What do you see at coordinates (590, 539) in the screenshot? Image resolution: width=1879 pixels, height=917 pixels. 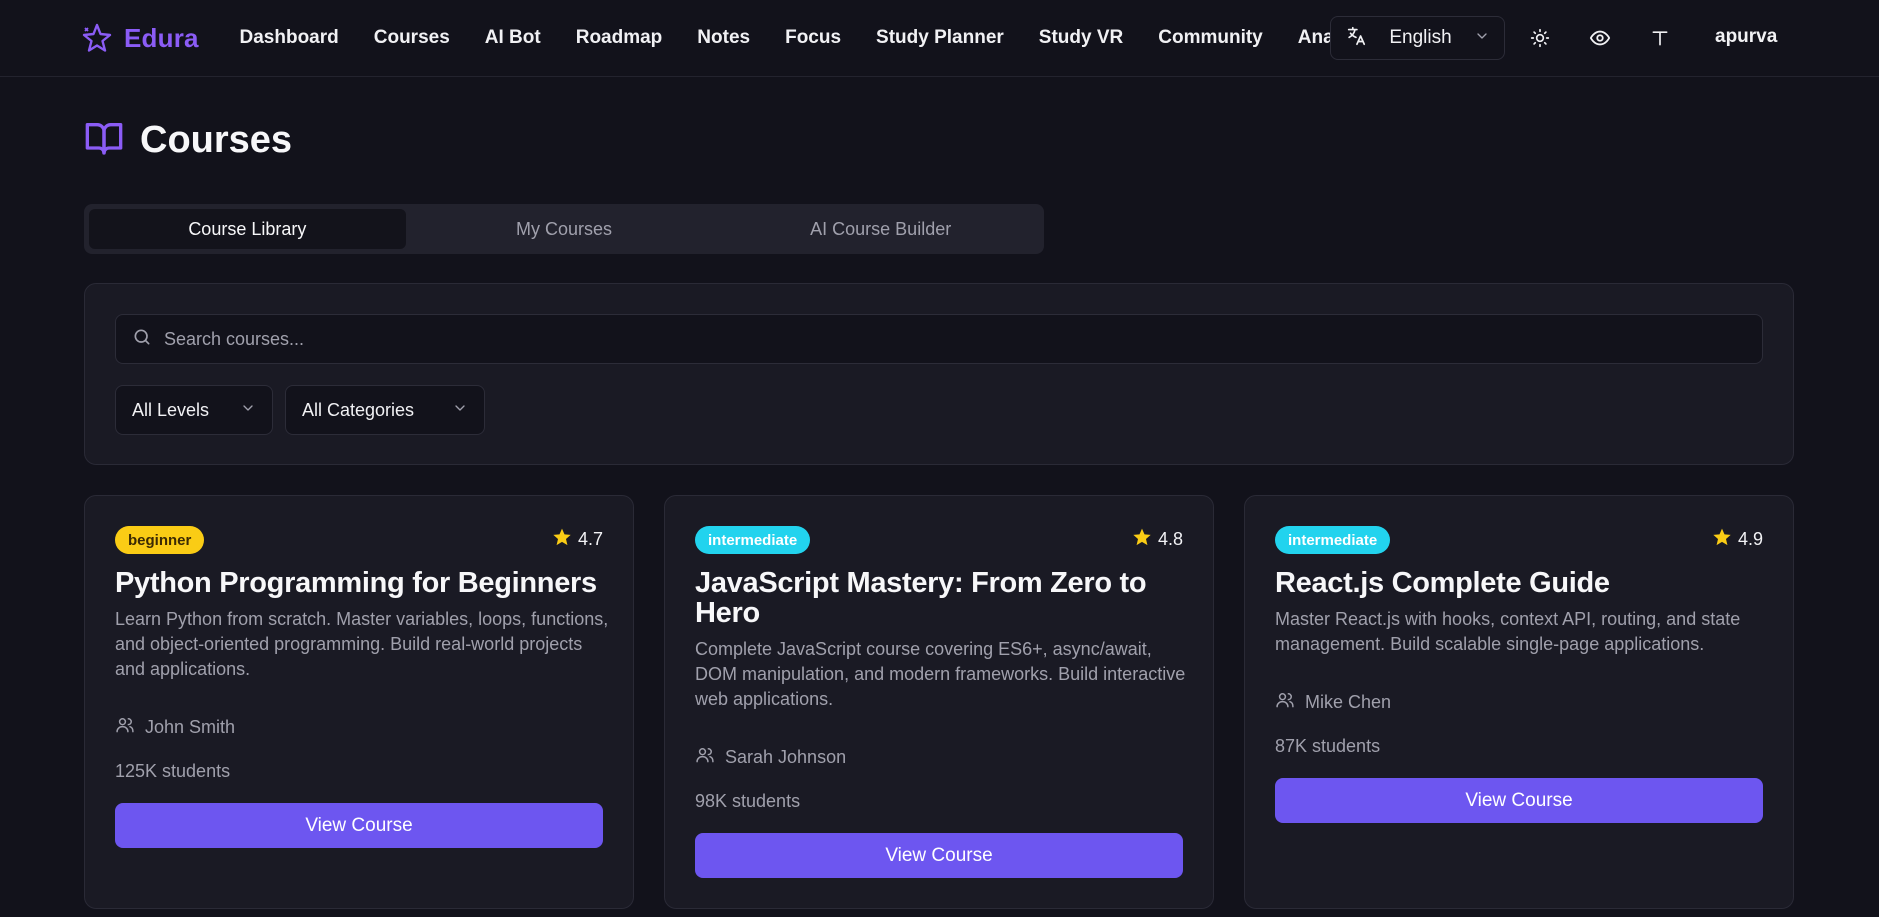 I see `rating-value: 4.7` at bounding box center [590, 539].